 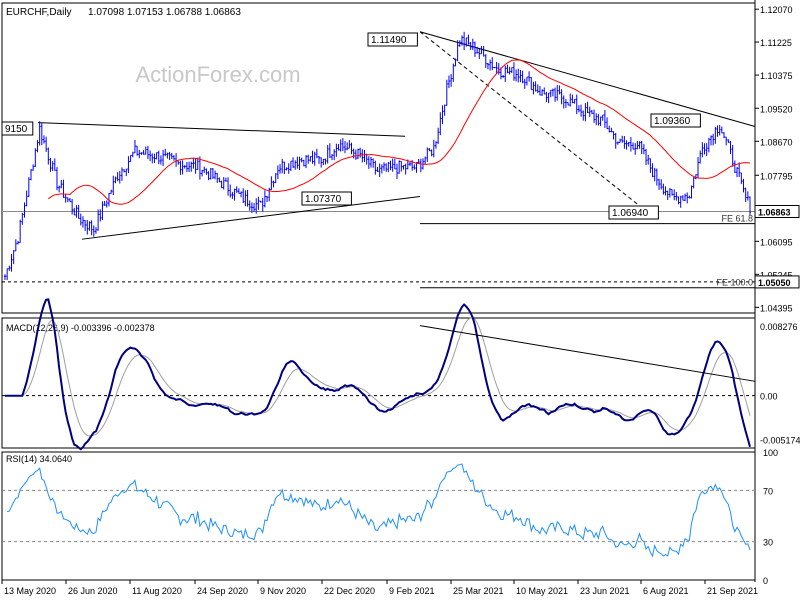 What do you see at coordinates (542, 591) in the screenshot?
I see `x-tick-label: 10 May 2021` at bounding box center [542, 591].